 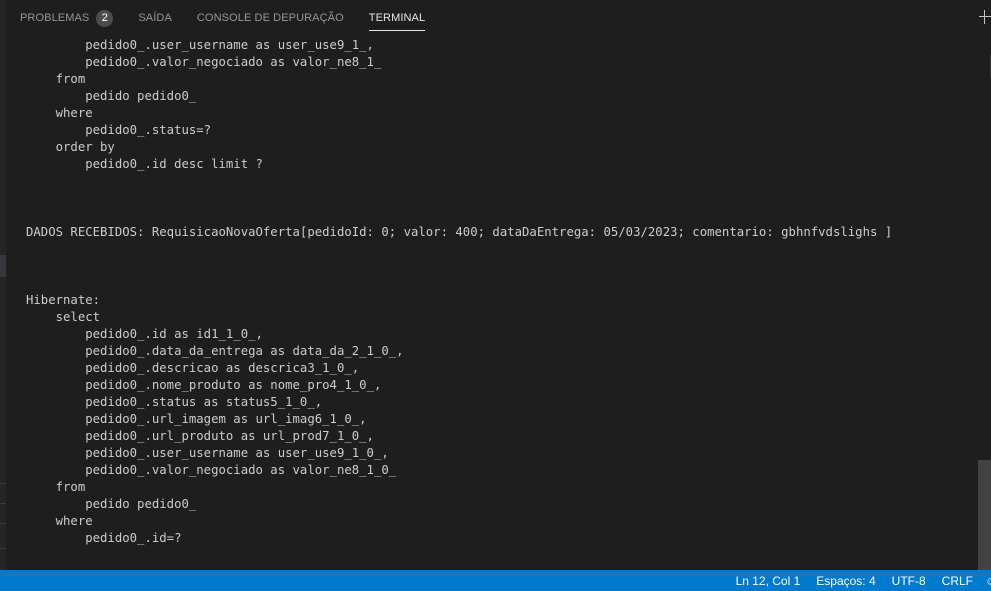 I want to click on status-bar: Ln 12, Col 1 Espaços: 4 UTF-8 CRLF ☺, so click(x=495, y=580).